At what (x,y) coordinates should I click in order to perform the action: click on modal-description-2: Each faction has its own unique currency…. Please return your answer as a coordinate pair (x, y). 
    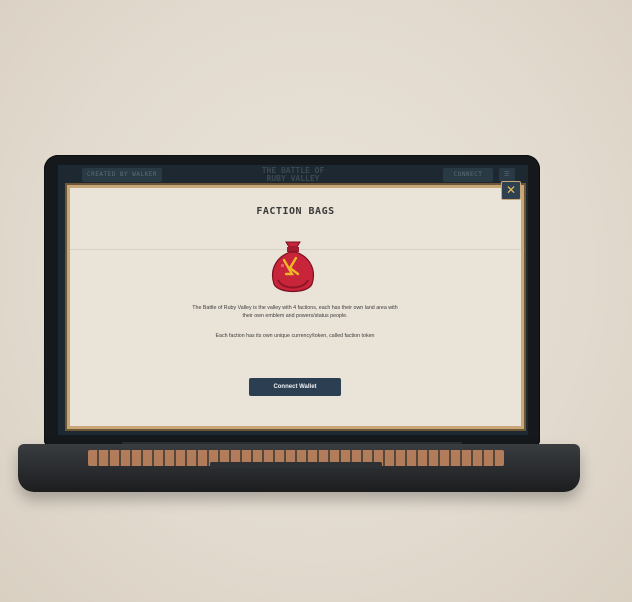
    Looking at the image, I should click on (295, 336).